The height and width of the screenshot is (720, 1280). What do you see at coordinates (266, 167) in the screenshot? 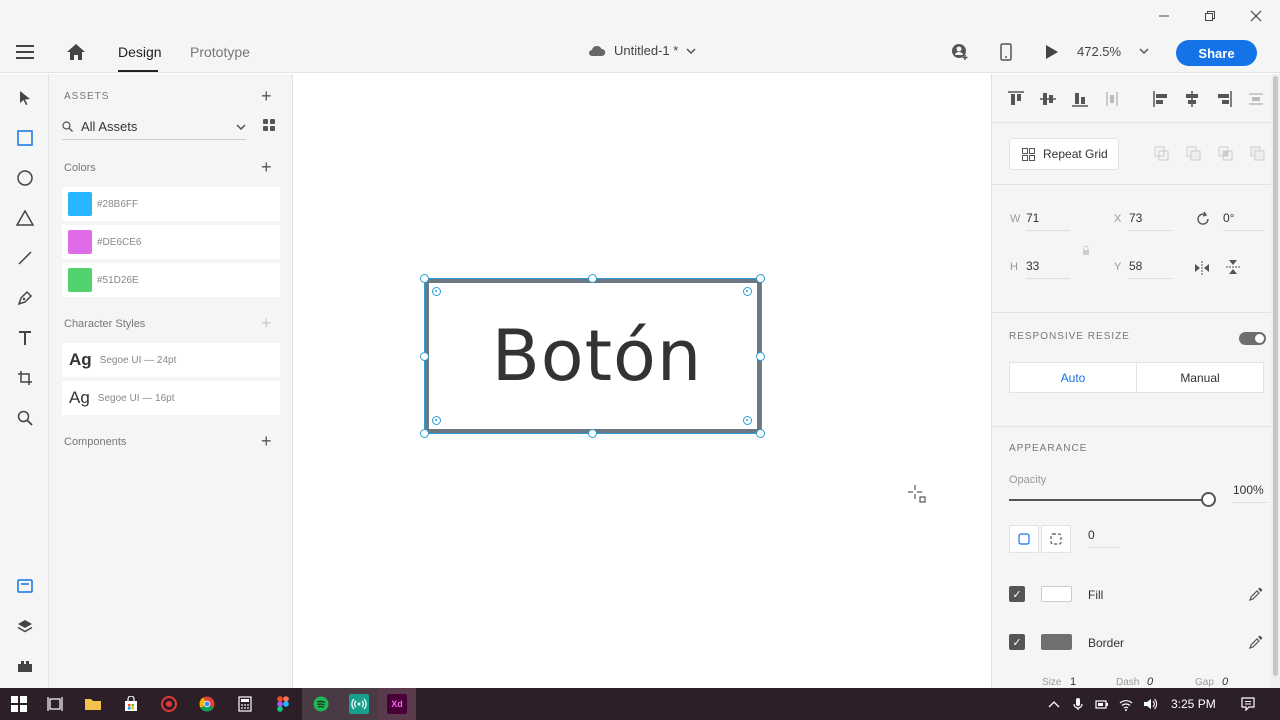
I see `add-color-button: +` at bounding box center [266, 167].